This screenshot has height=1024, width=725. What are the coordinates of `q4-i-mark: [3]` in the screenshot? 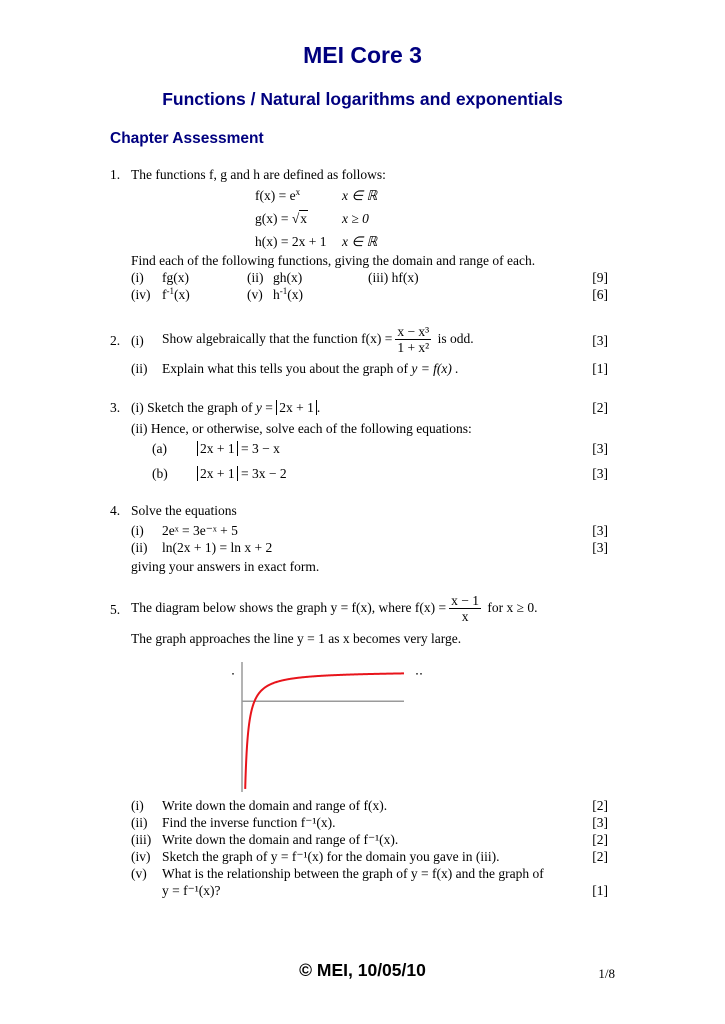 It's located at (600, 530).